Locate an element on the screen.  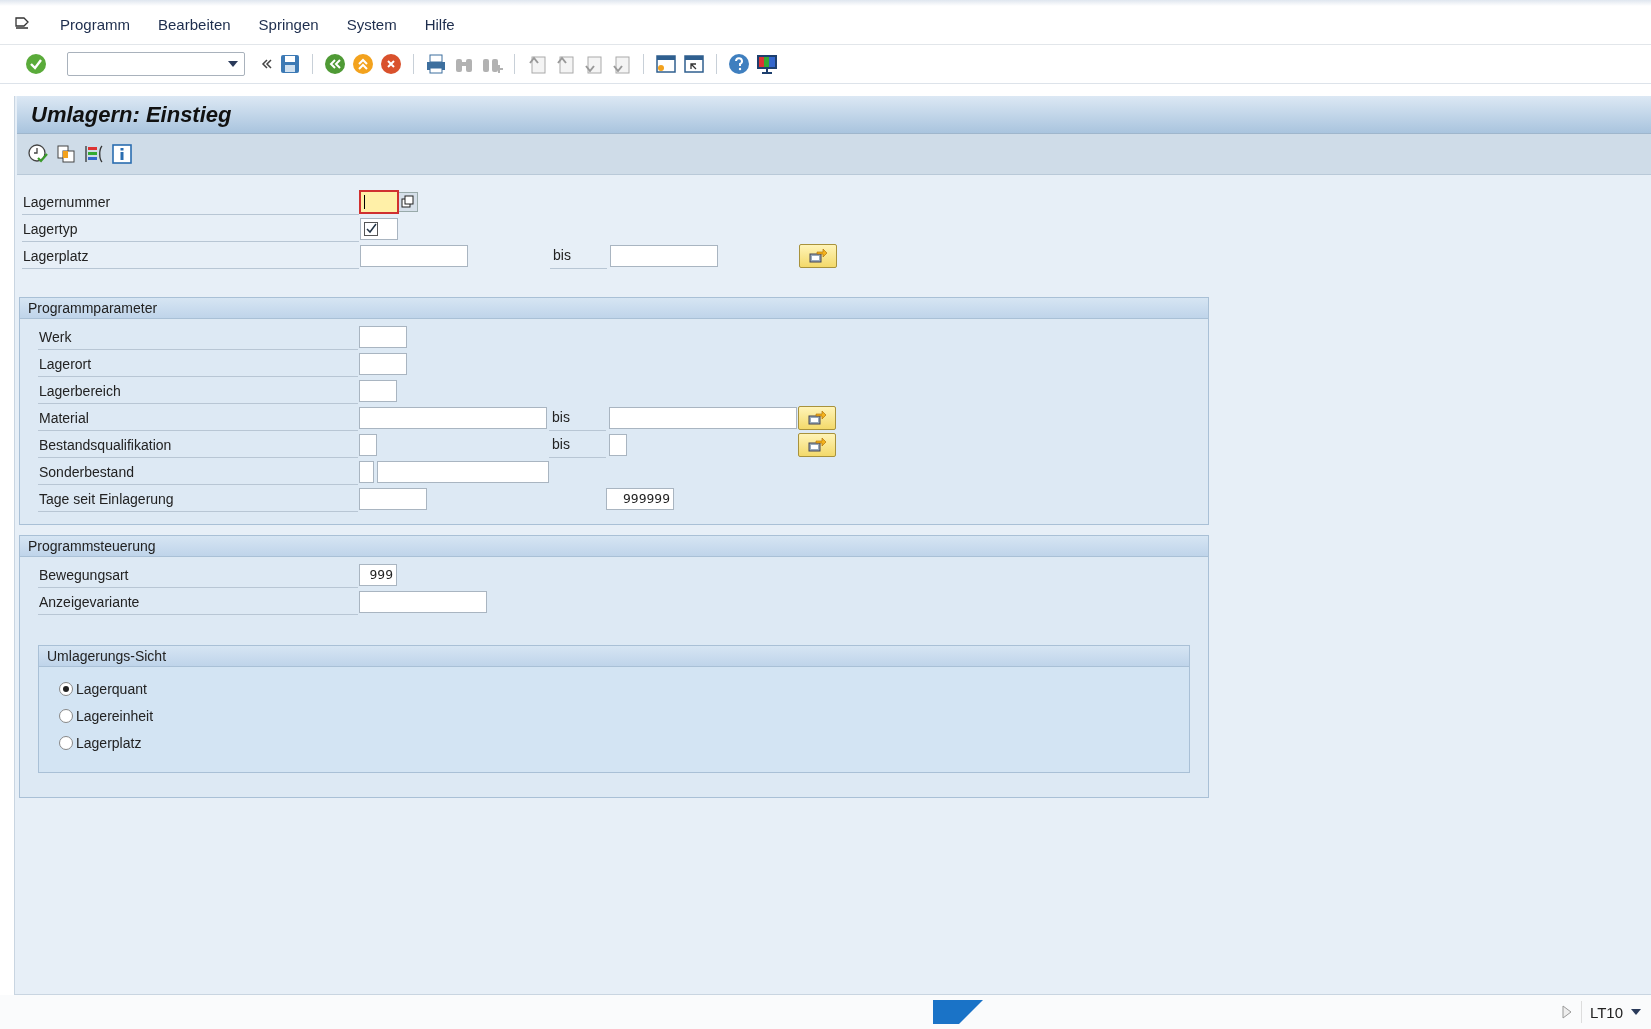
colored-bars-icon is located at coordinates (94, 154).